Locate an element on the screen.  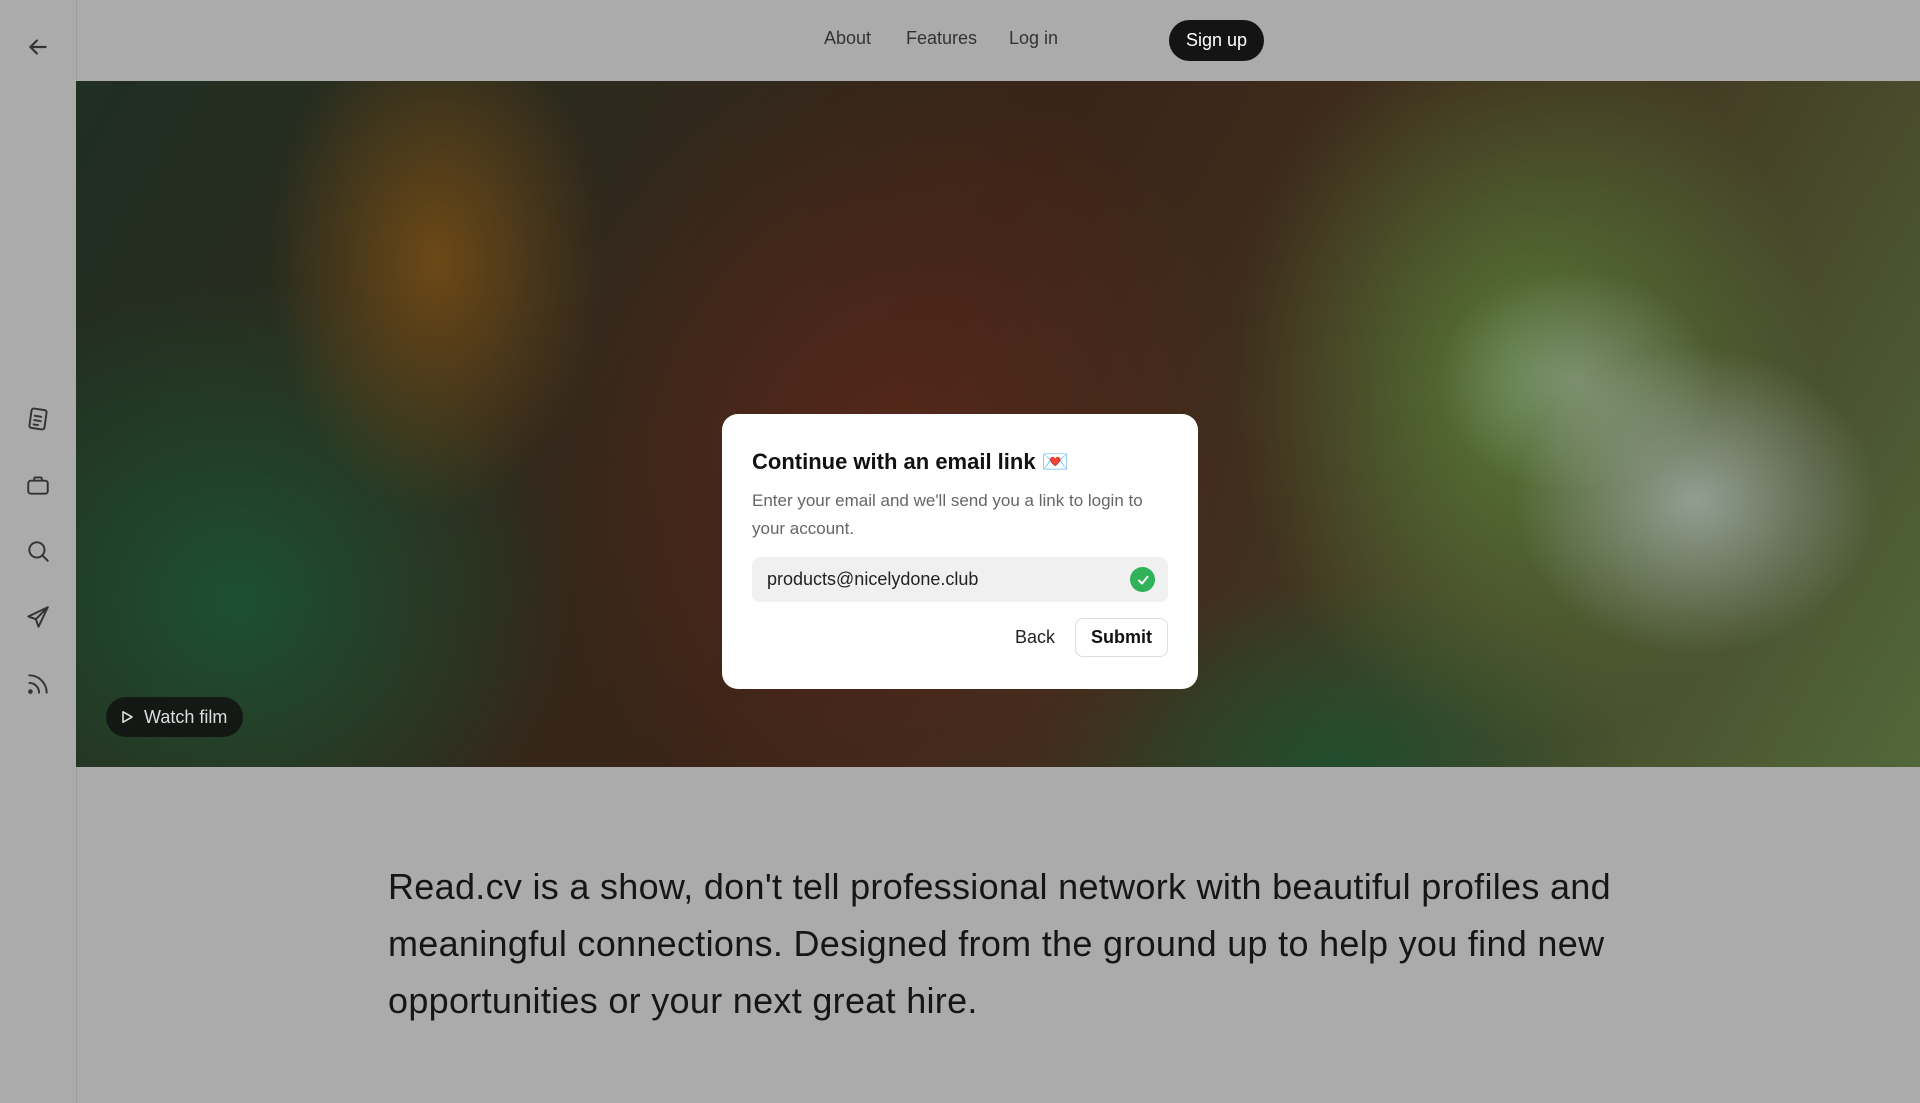
watch-film-button: Watch film is located at coordinates (175, 717).